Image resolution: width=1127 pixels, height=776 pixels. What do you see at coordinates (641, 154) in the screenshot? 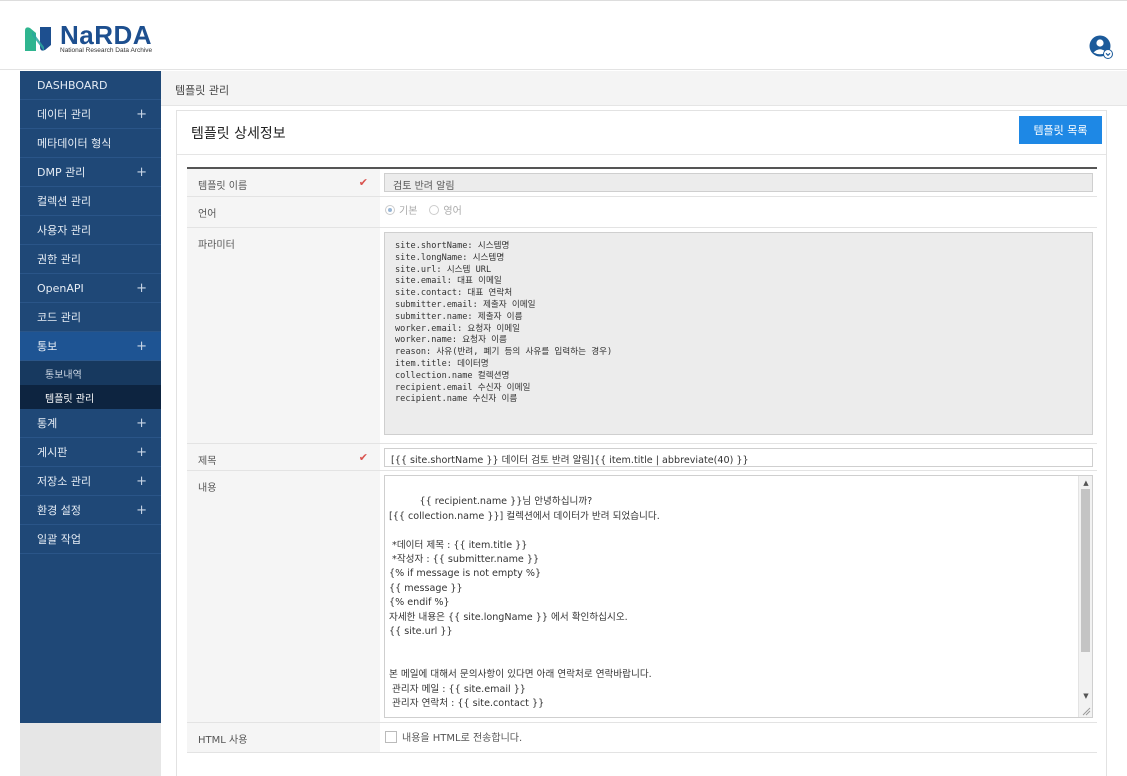
I see `divider` at bounding box center [641, 154].